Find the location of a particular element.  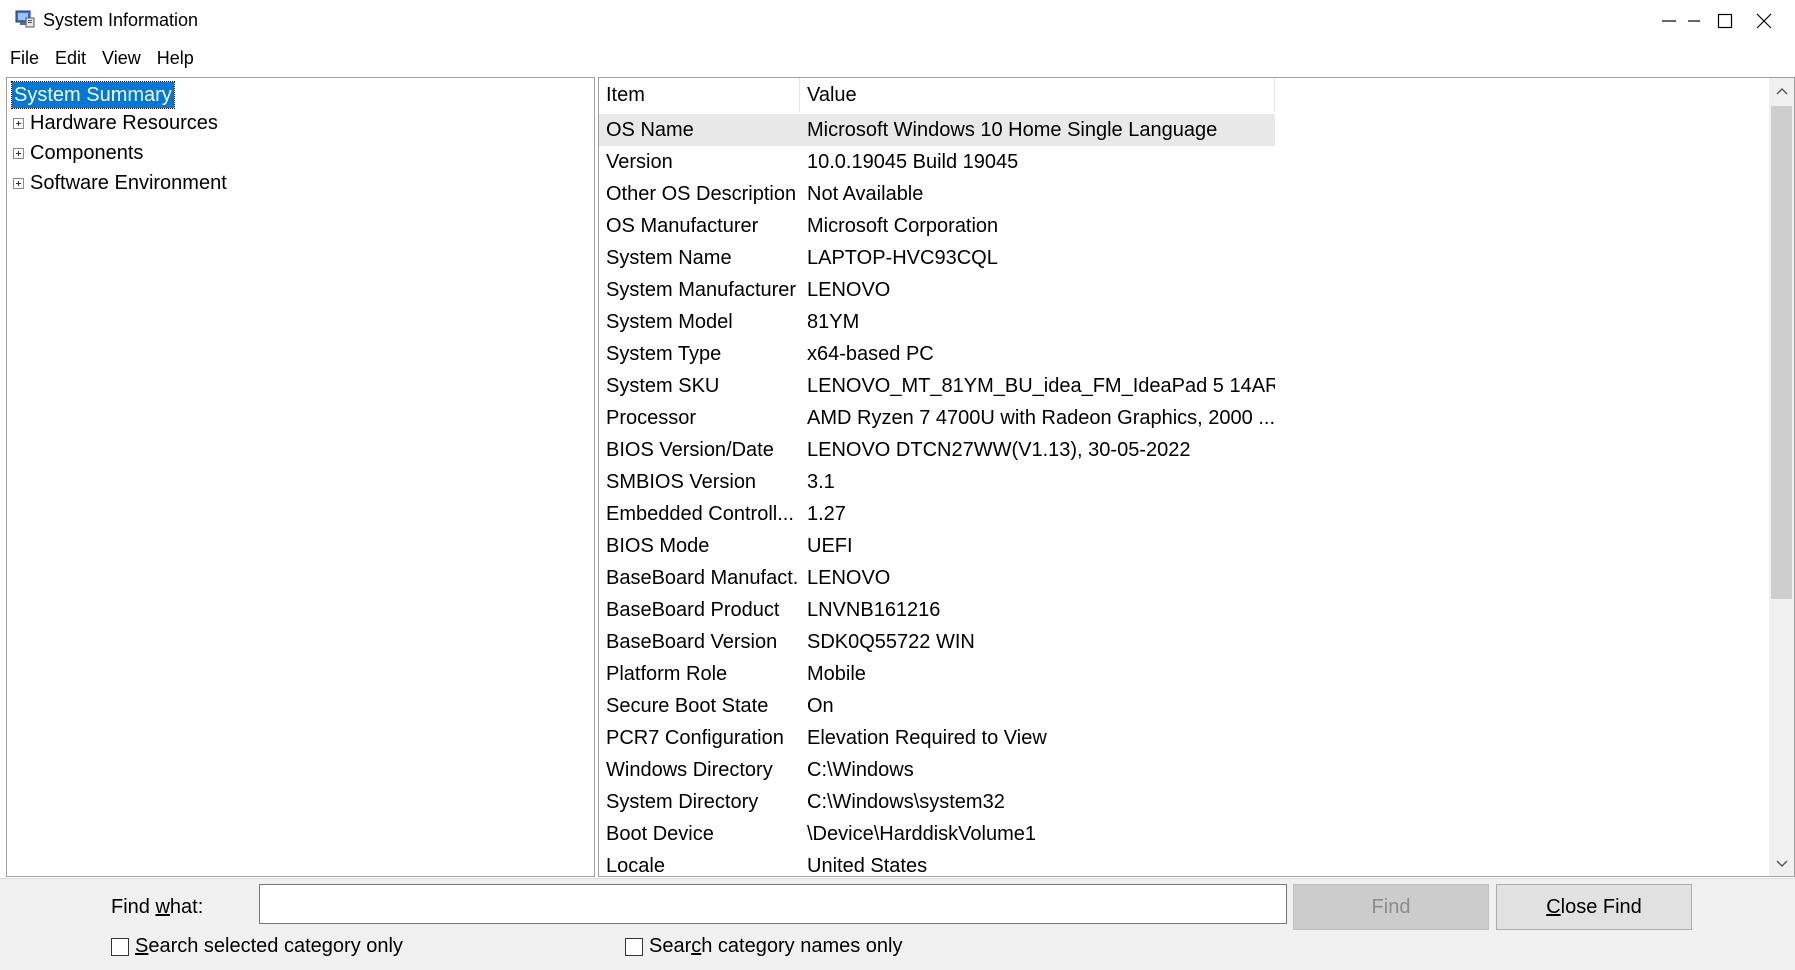

chevron-up-icon is located at coordinates (1781, 90).